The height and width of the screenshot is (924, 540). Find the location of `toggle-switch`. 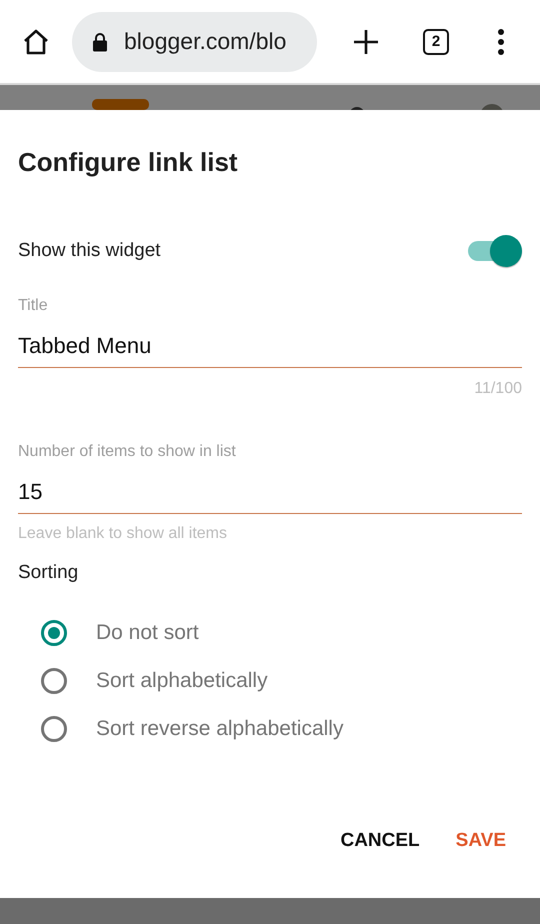

toggle-switch is located at coordinates (495, 251).